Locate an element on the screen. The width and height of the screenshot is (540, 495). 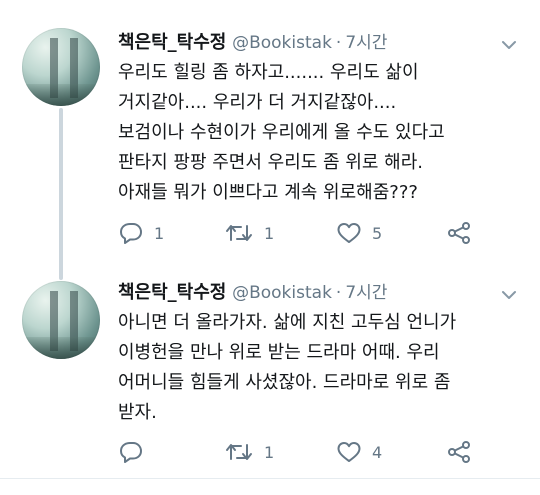
reply-count: 1 is located at coordinates (159, 233).